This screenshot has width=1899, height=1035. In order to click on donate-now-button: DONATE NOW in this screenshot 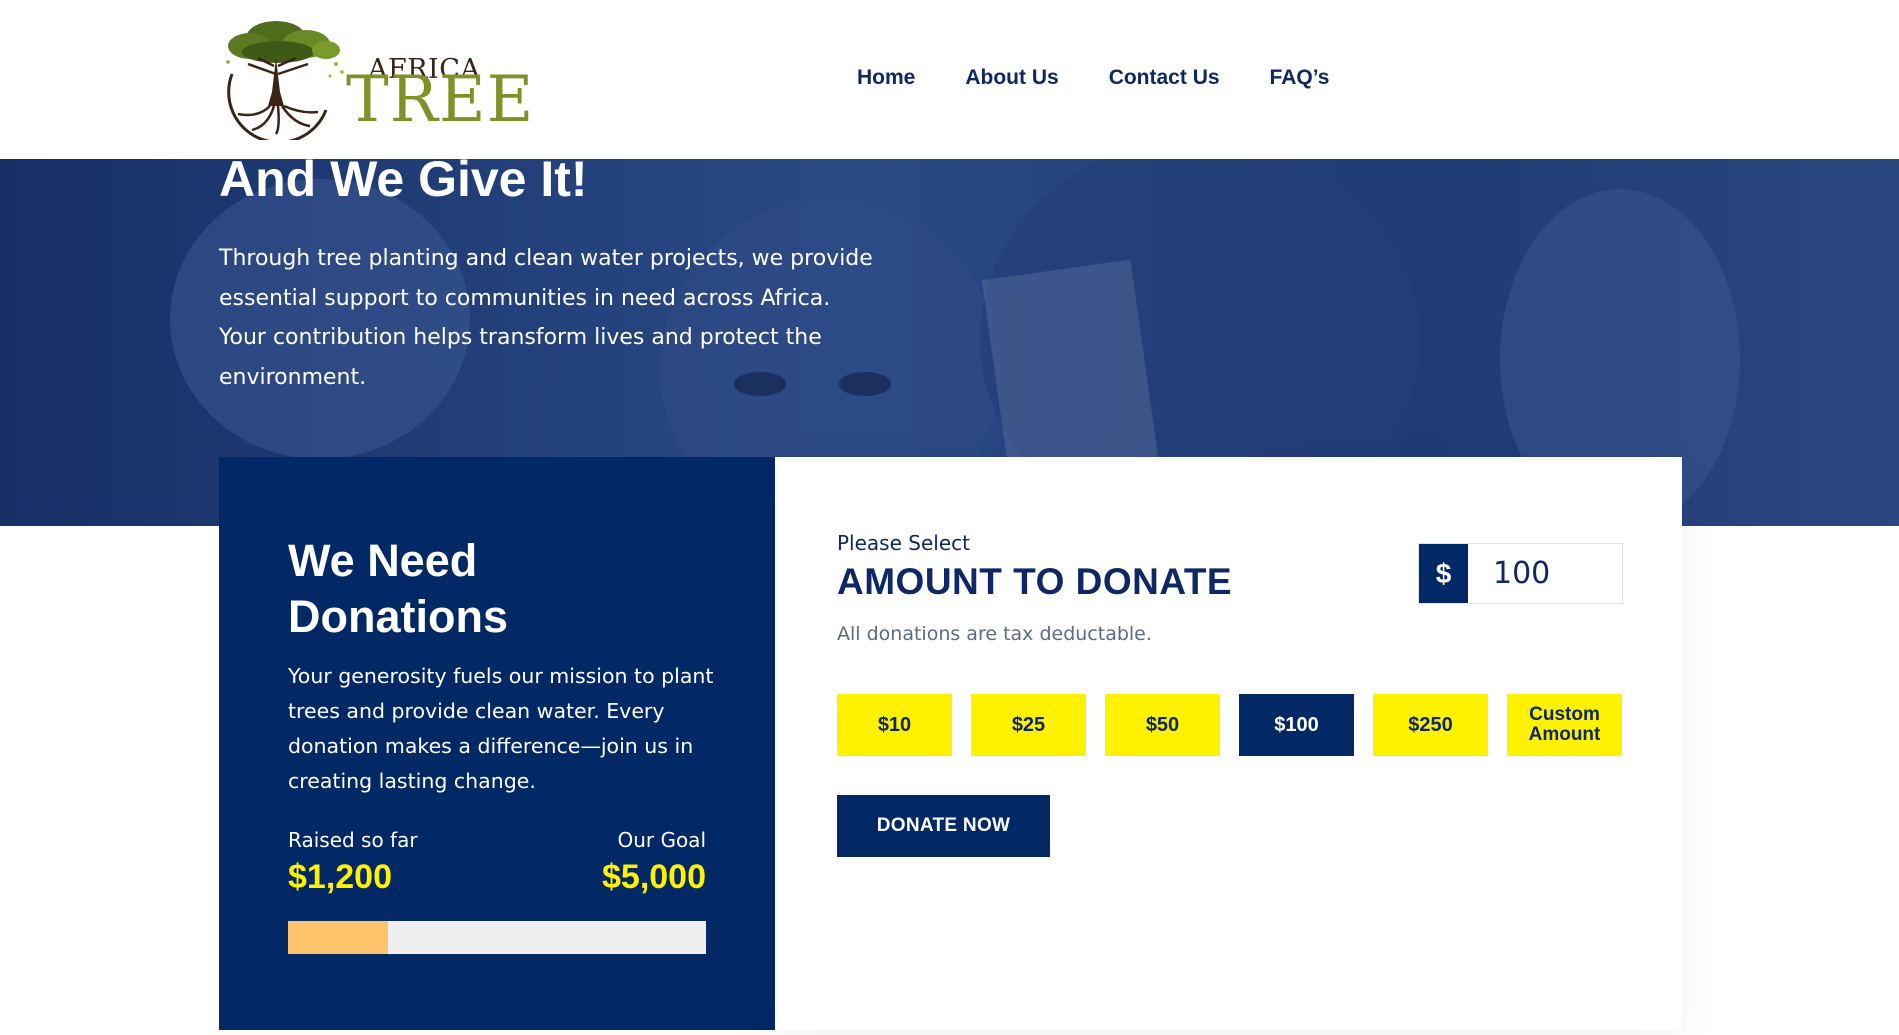, I will do `click(943, 826)`.